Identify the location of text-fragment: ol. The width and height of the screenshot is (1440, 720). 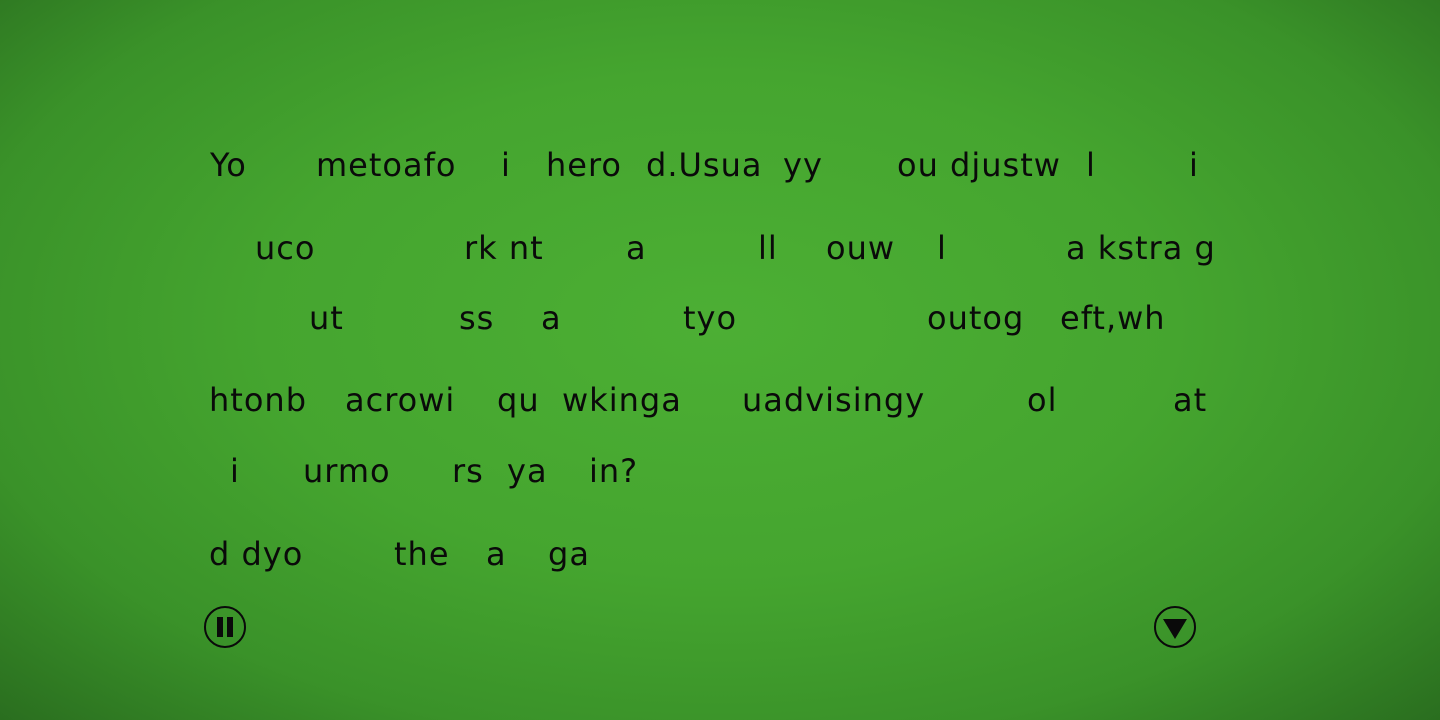
(1042, 400).